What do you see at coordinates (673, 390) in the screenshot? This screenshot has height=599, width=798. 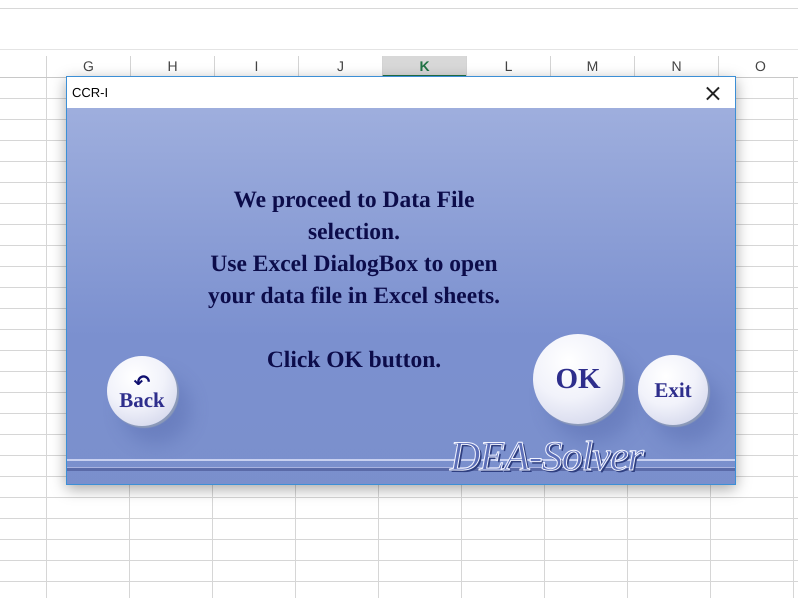 I see `exit-button: Exit` at bounding box center [673, 390].